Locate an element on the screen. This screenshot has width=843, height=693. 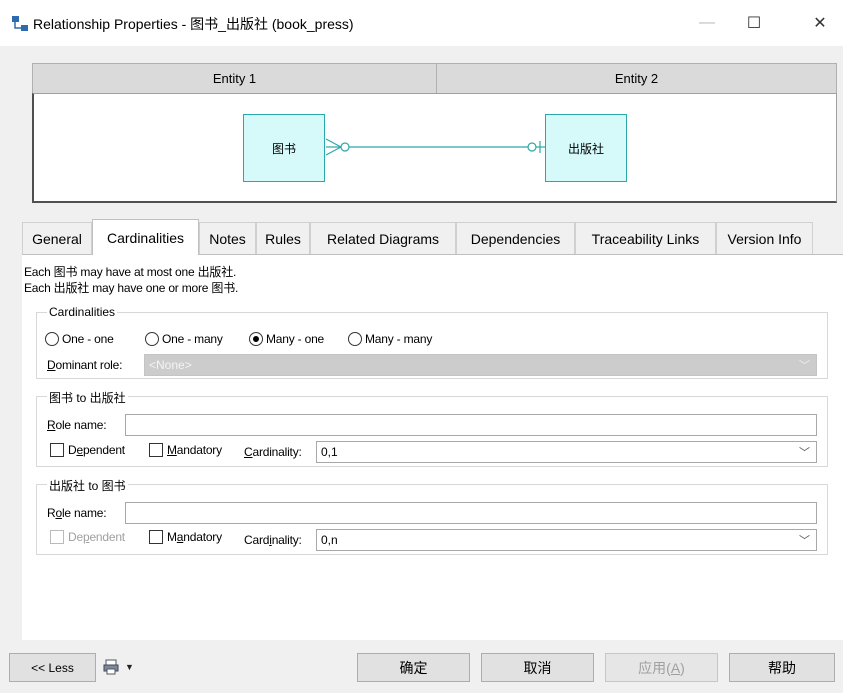
role1-dependent-label: Dependent is located at coordinates (96, 450).